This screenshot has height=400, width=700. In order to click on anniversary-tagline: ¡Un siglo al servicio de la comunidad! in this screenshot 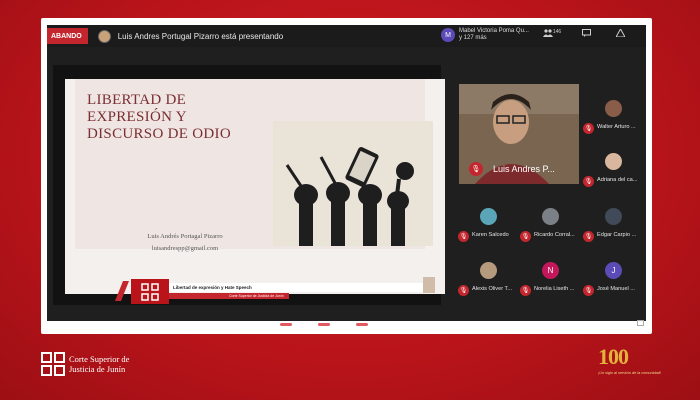, I will do `click(629, 373)`.